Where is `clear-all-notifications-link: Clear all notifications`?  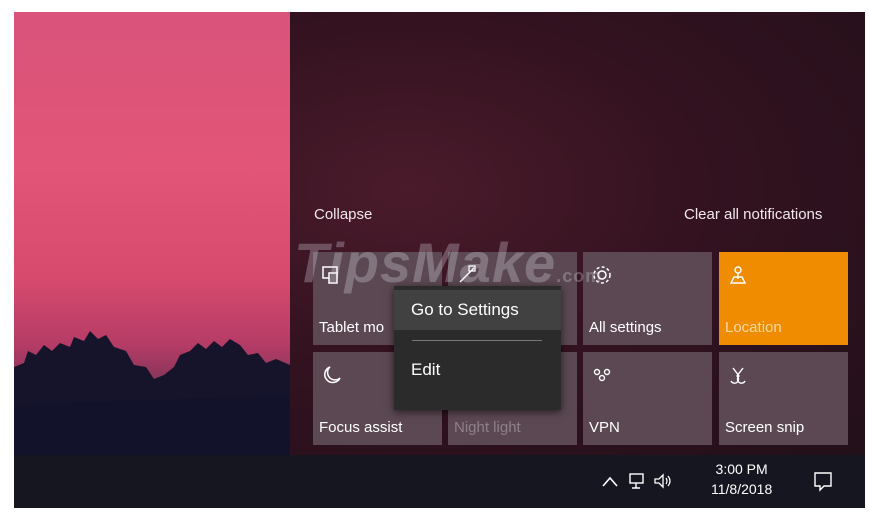
clear-all-notifications-link: Clear all notifications is located at coordinates (753, 214).